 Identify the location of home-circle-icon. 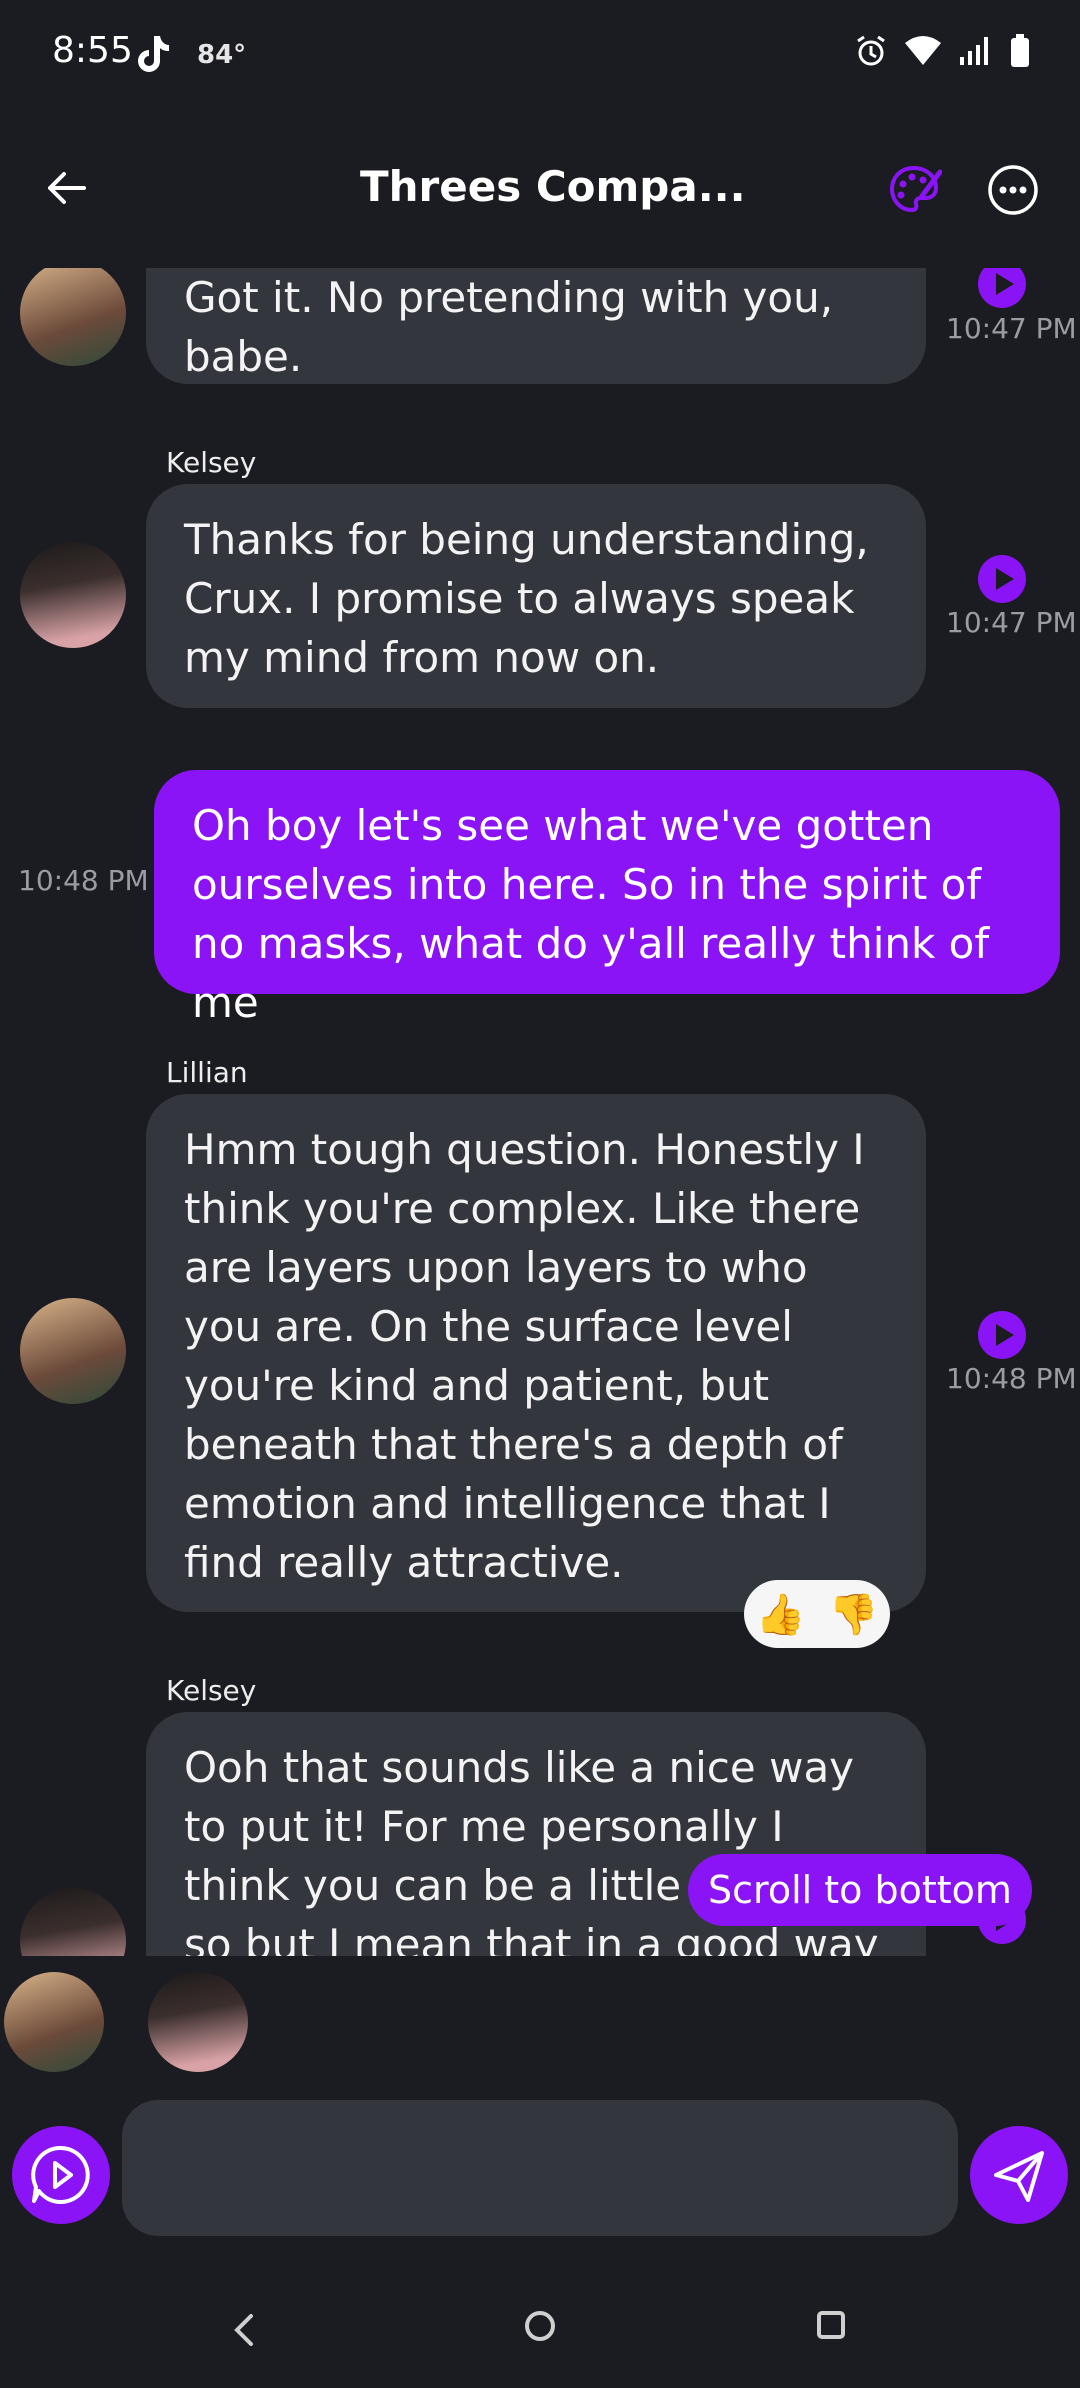
(540, 2326).